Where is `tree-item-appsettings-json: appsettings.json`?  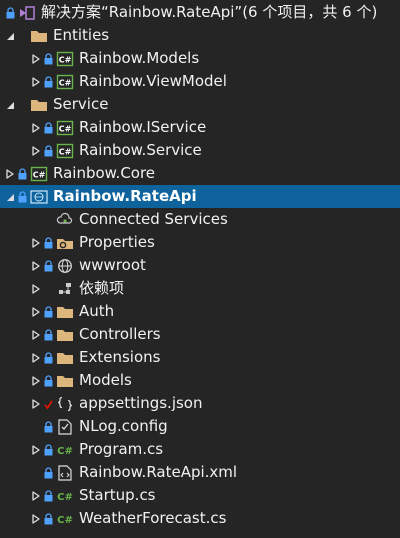 tree-item-appsettings-json: appsettings.json is located at coordinates (200, 403).